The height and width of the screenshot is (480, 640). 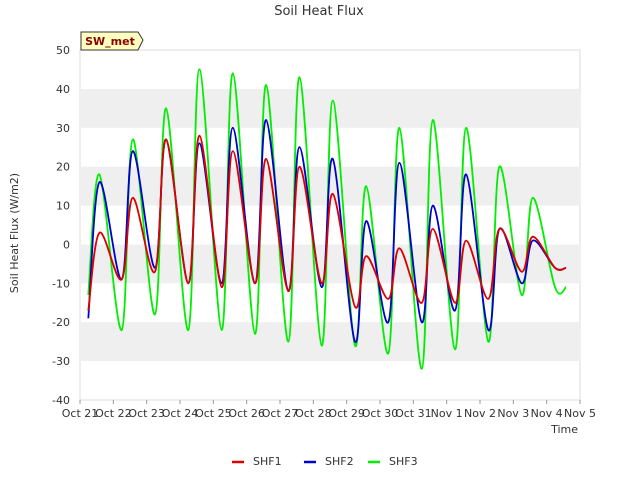 I want to click on station-badge: SW_met, so click(x=112, y=41).